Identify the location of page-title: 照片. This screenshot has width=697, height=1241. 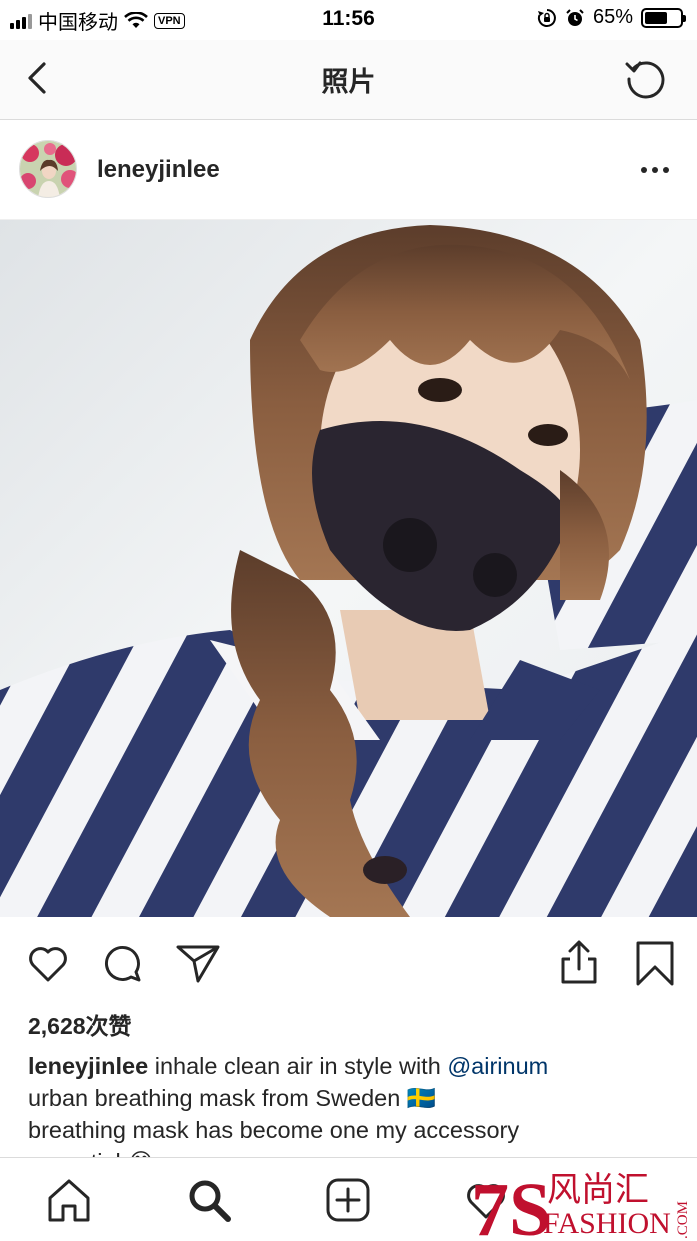
(348, 82).